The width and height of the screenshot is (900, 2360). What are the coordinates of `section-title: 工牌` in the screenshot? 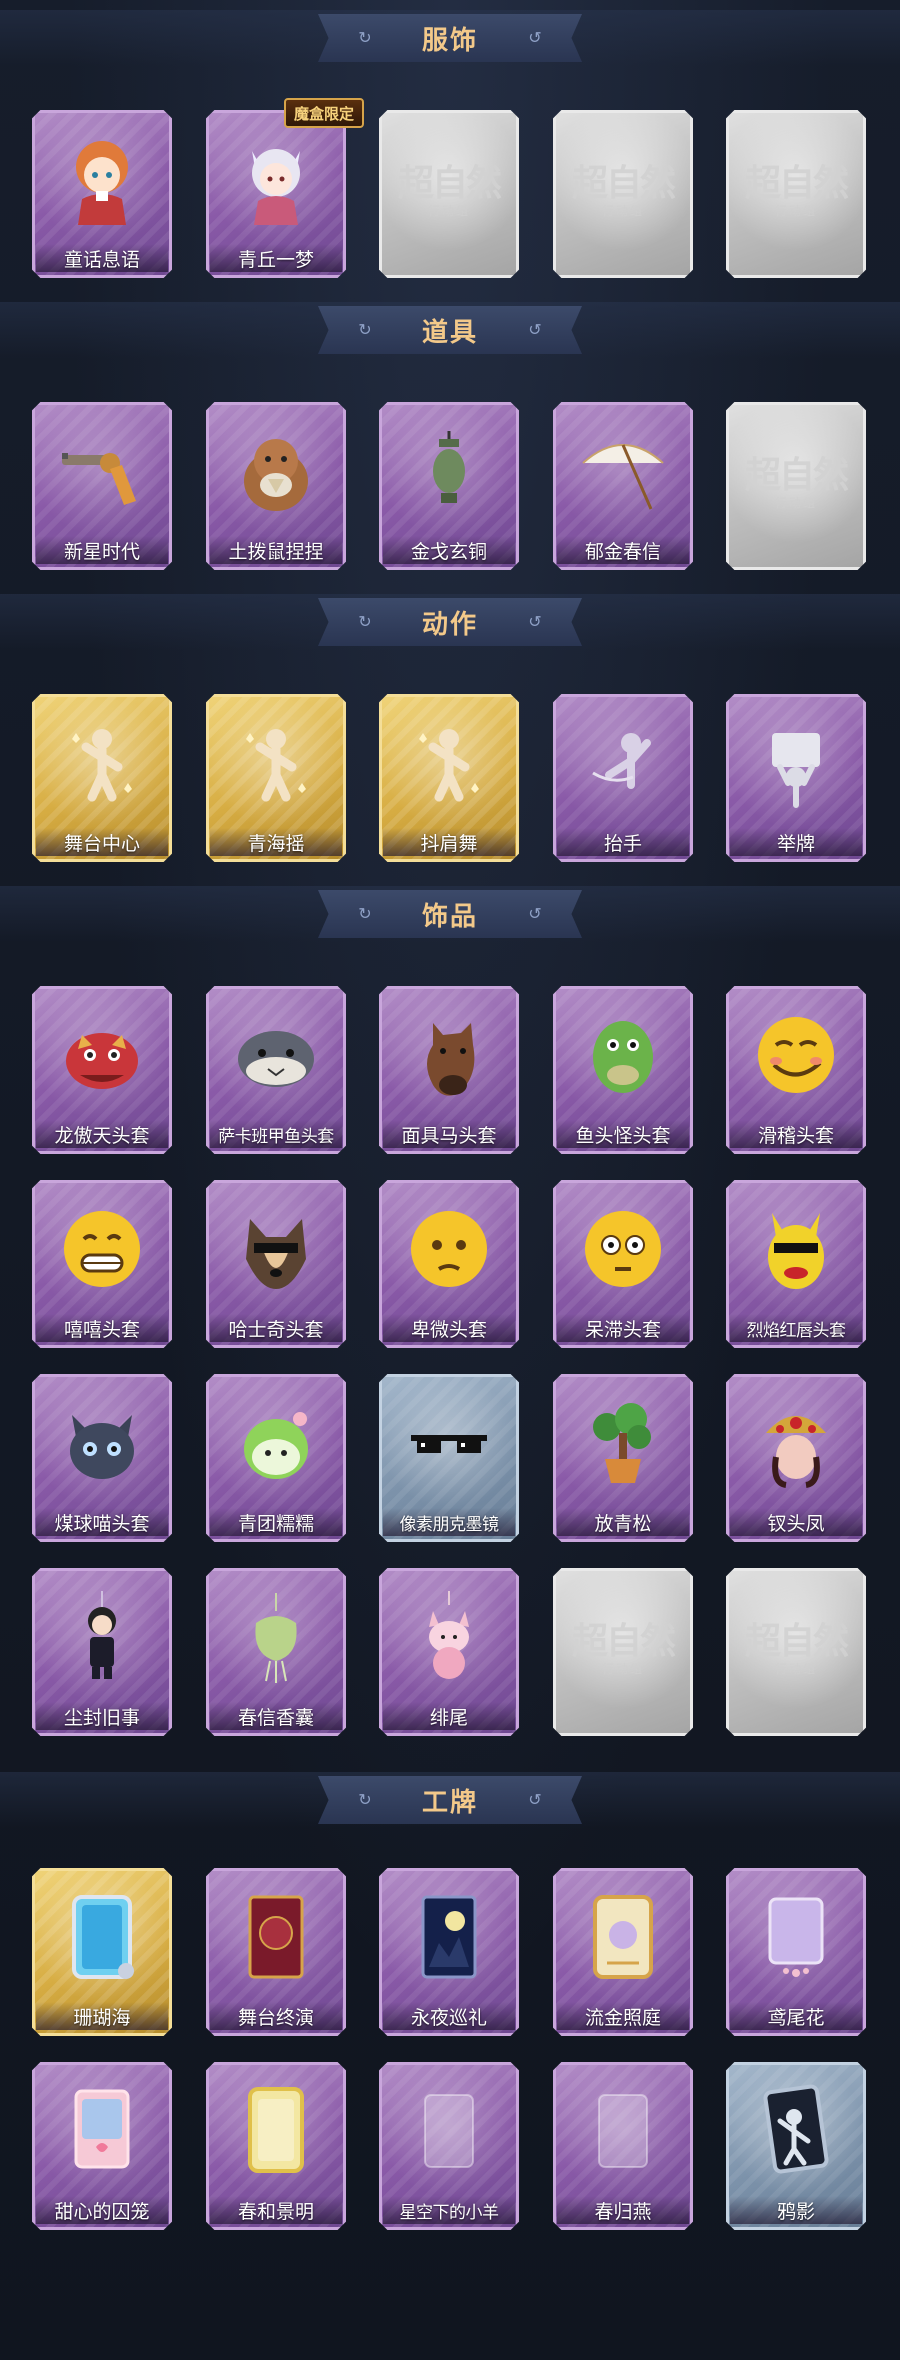 It's located at (449, 1802).